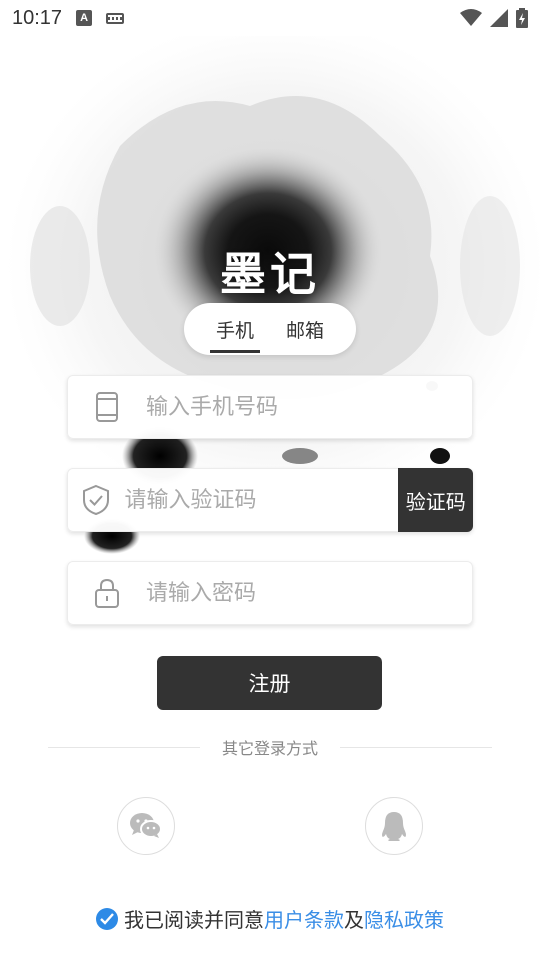  What do you see at coordinates (404, 918) in the screenshot?
I see `privacy-policy-link: 隐私政策` at bounding box center [404, 918].